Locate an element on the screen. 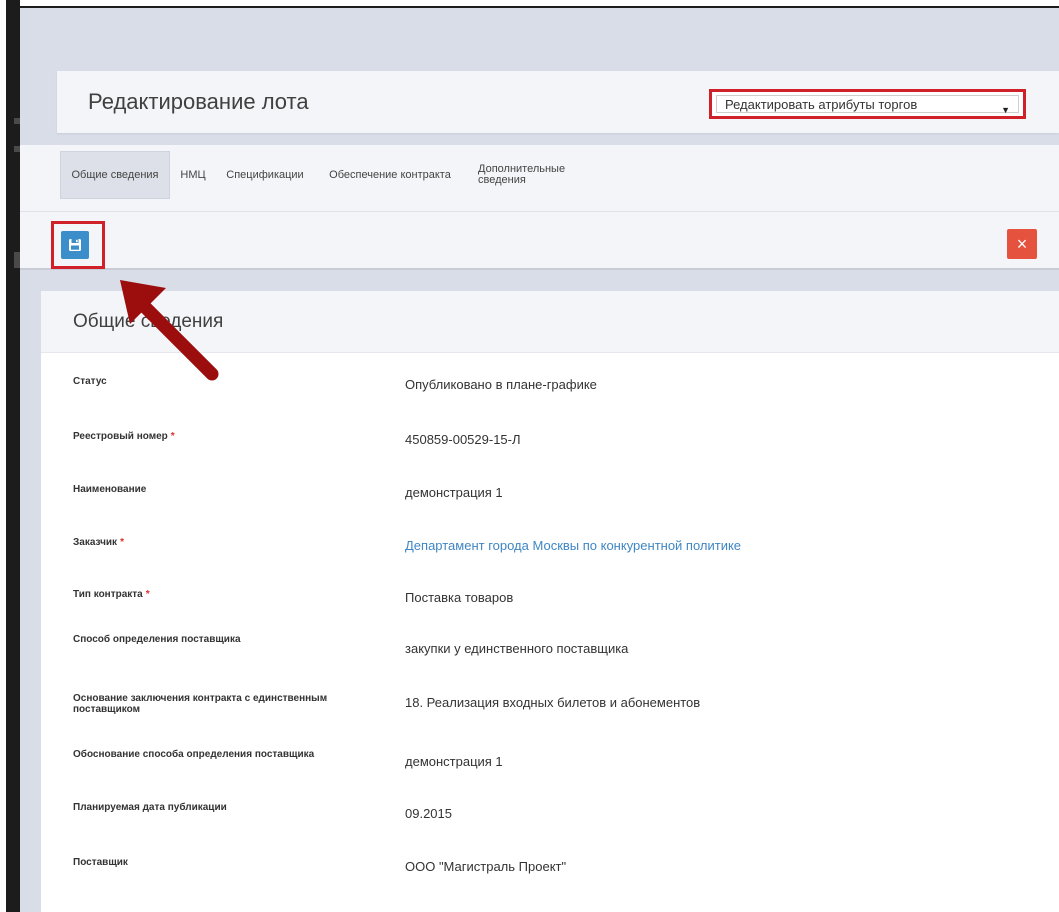 This screenshot has width=1059, height=912. field-label: Реестровый номер * is located at coordinates (124, 436).